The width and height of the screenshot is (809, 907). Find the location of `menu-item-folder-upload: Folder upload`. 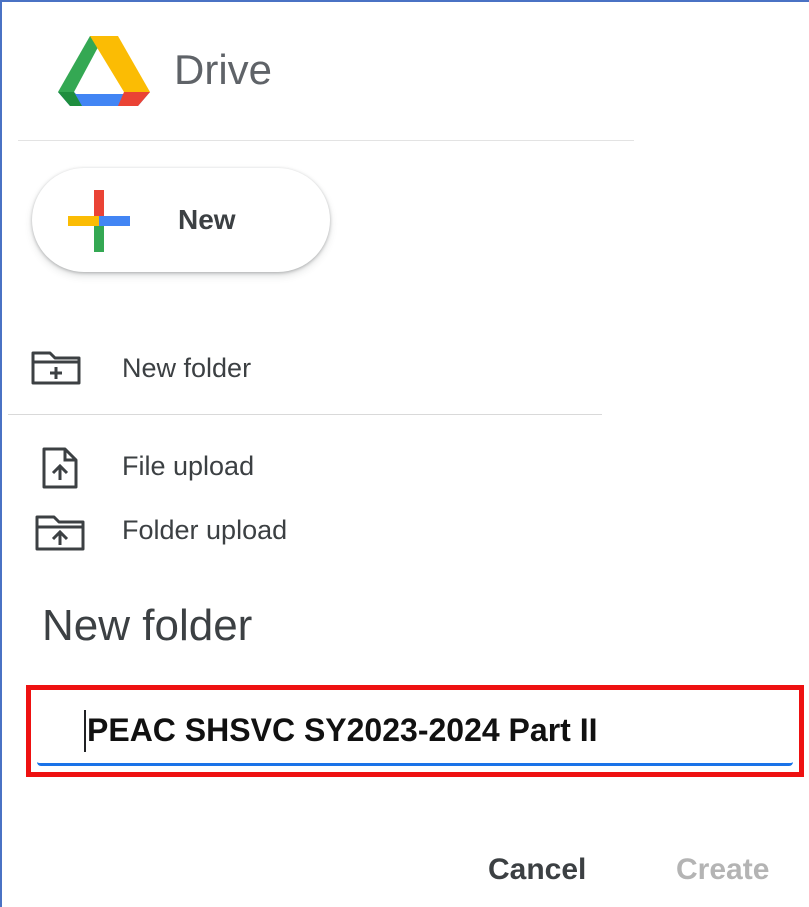

menu-item-folder-upload: Folder upload is located at coordinates (300, 530).